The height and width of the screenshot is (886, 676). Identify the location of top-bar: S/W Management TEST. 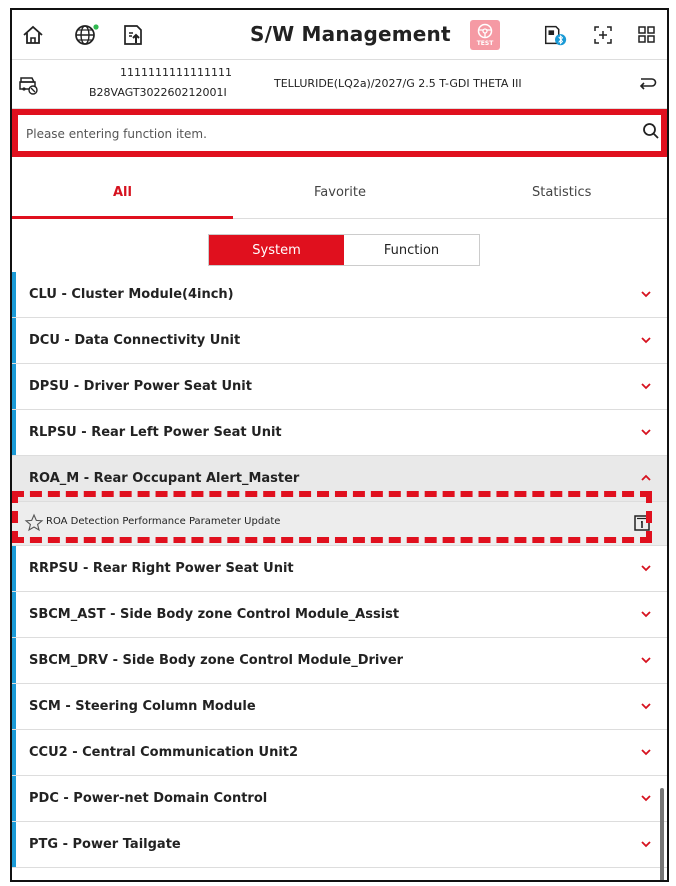
(339, 35).